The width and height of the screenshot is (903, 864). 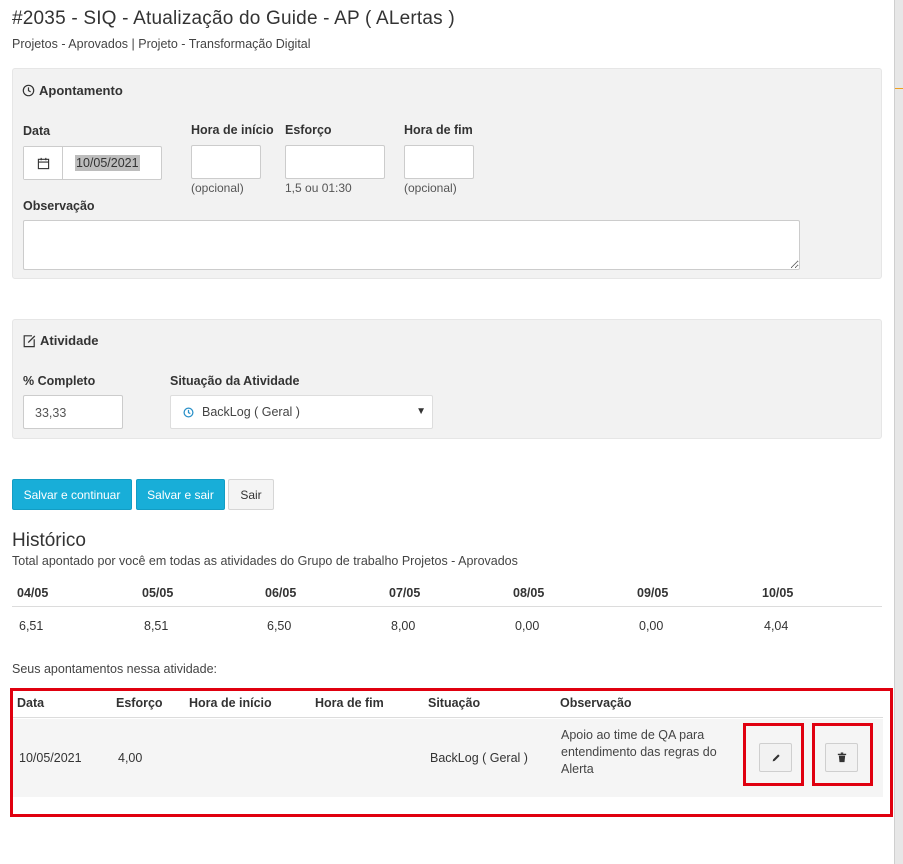 I want to click on observacao-label: Observação, so click(x=59, y=206).